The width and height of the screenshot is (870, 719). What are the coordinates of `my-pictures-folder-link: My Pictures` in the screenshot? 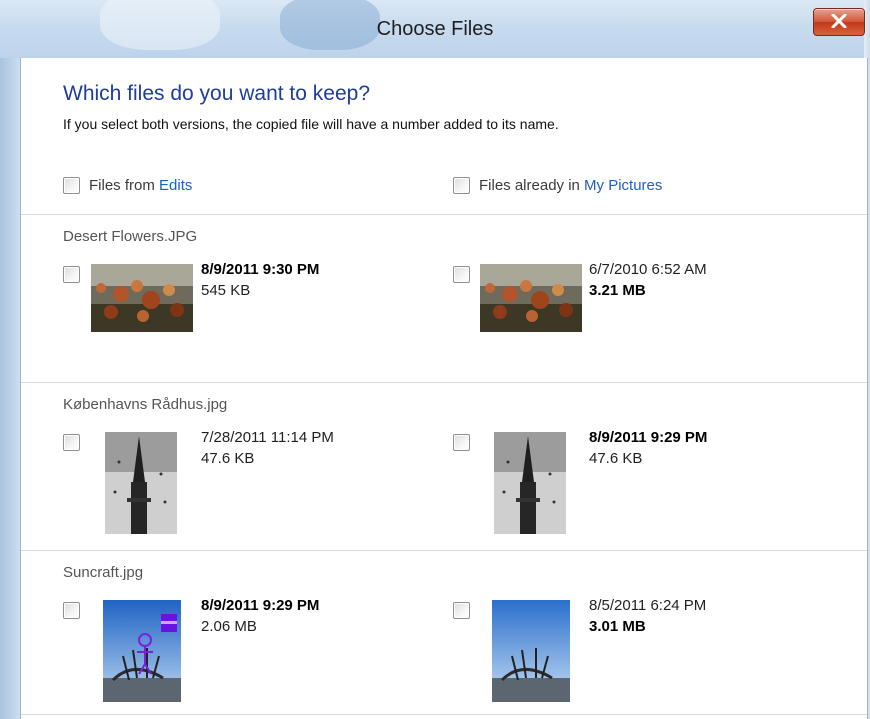 It's located at (623, 185).